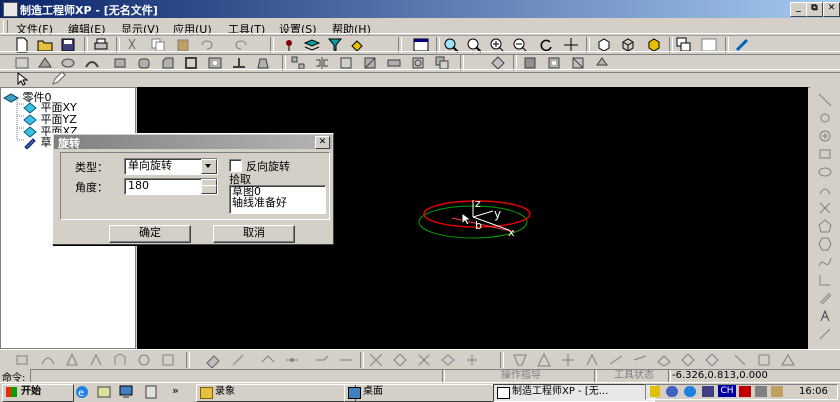  Describe the element at coordinates (268, 360) in the screenshot. I see `bend-icon` at that location.